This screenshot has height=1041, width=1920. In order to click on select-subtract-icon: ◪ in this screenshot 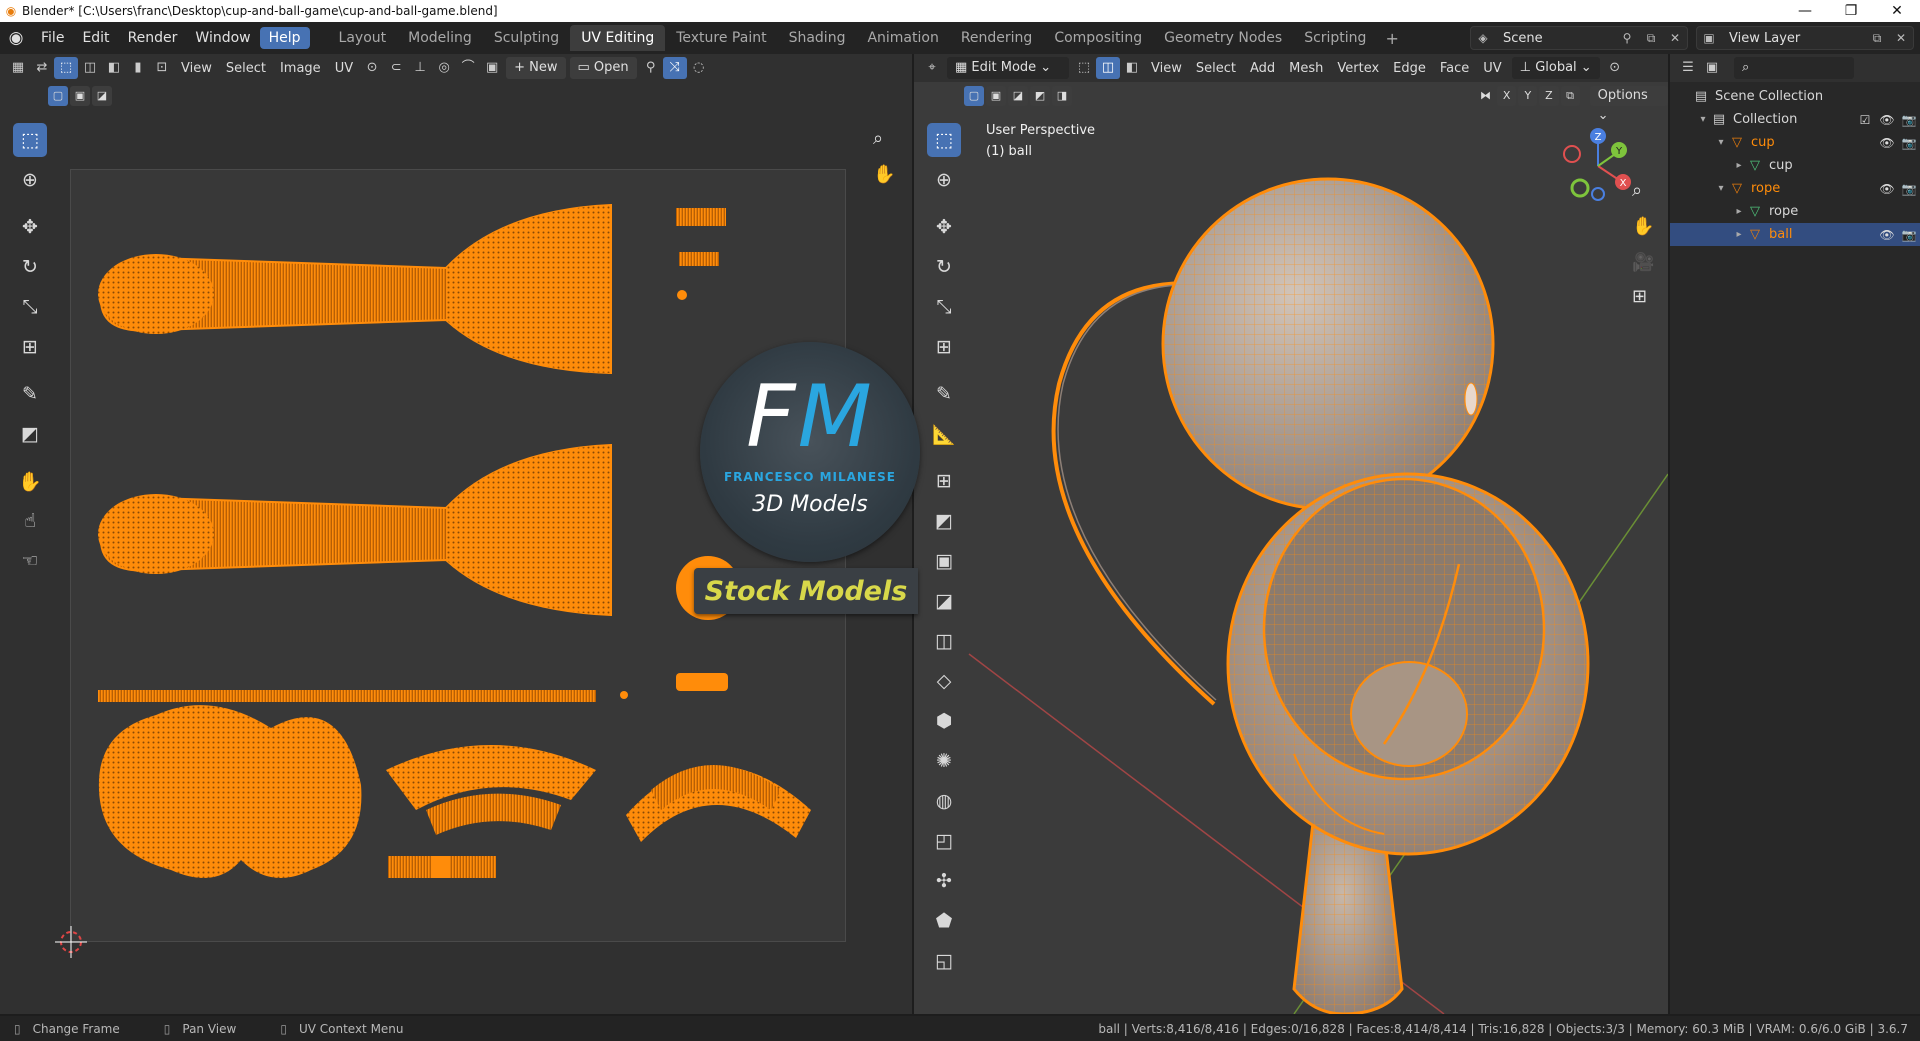, I will do `click(102, 96)`.